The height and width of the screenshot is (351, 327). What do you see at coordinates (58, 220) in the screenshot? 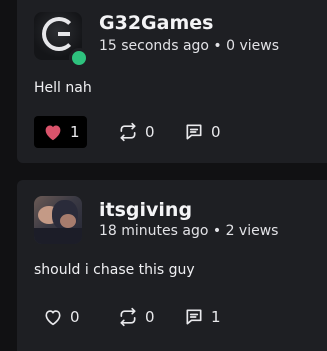
I see `avatar` at bounding box center [58, 220].